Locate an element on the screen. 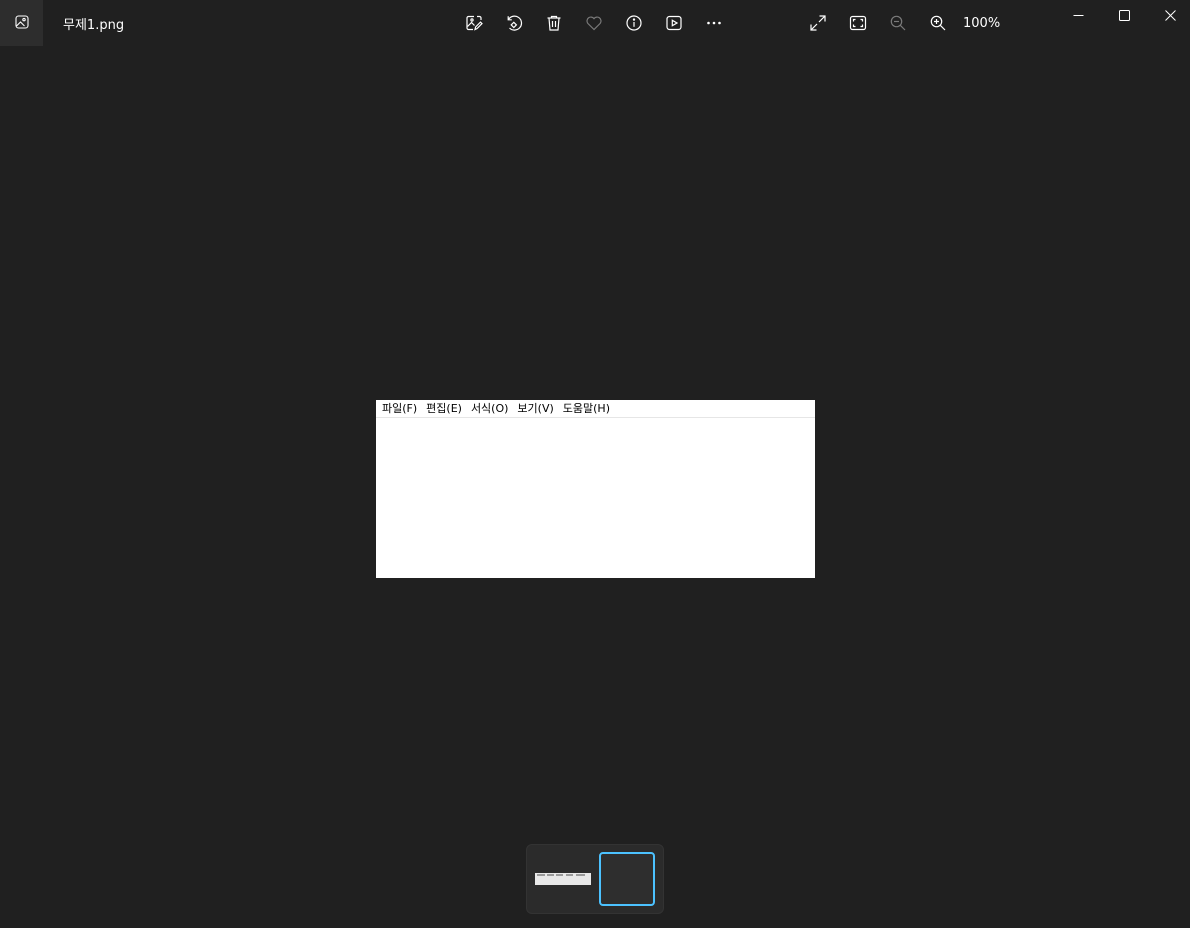  zoom-in-button is located at coordinates (938, 23).